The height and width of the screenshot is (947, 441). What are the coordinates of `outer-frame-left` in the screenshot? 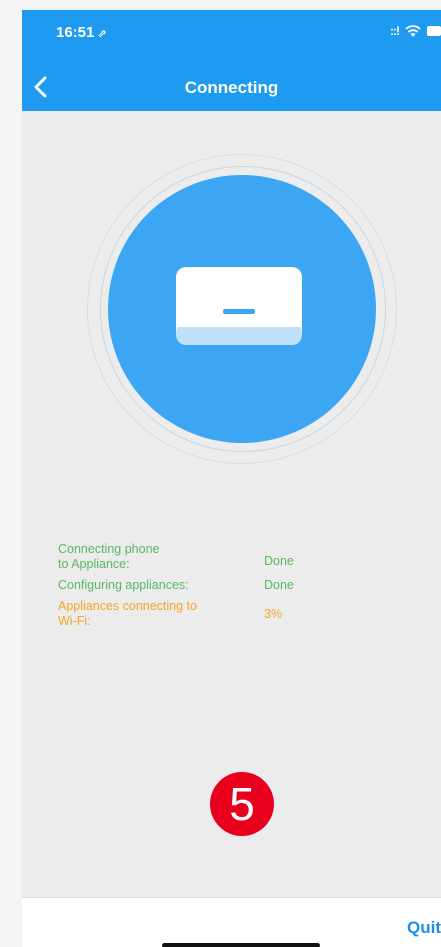 It's located at (11, 473).